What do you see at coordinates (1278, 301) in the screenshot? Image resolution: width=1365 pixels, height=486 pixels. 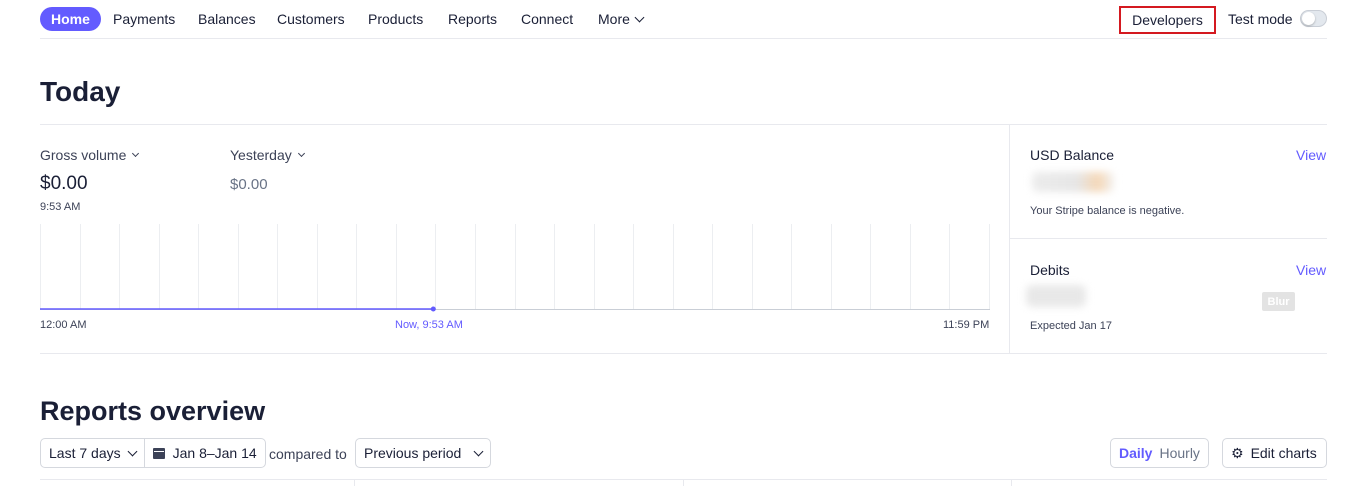 I see `blur-tag: Blur` at bounding box center [1278, 301].